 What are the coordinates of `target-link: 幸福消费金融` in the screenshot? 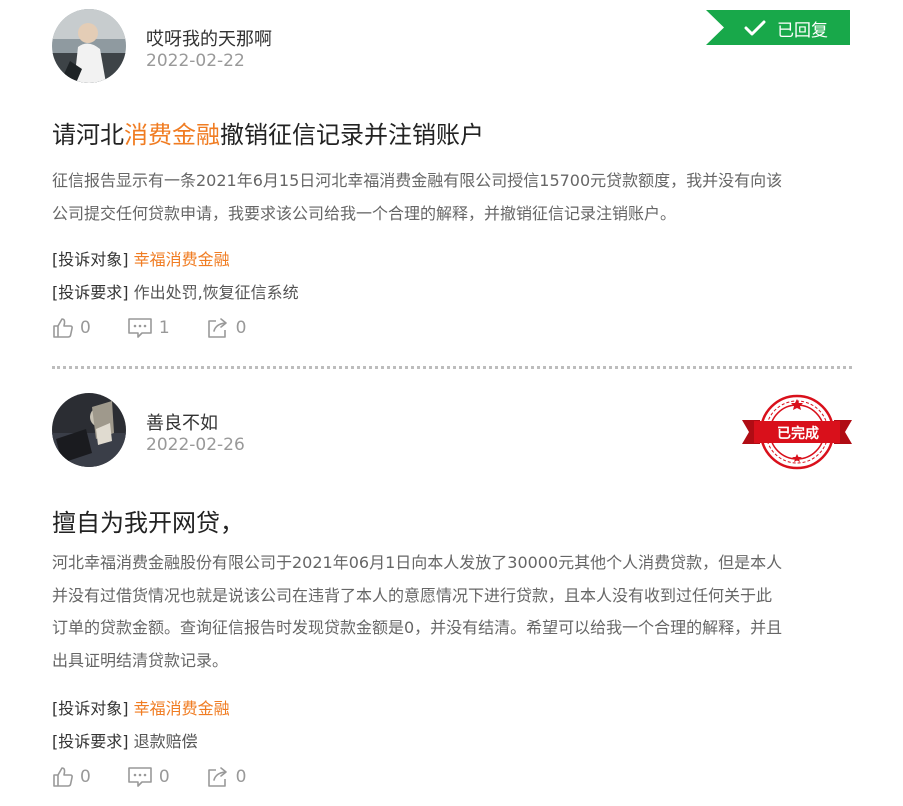 It's located at (182, 708).